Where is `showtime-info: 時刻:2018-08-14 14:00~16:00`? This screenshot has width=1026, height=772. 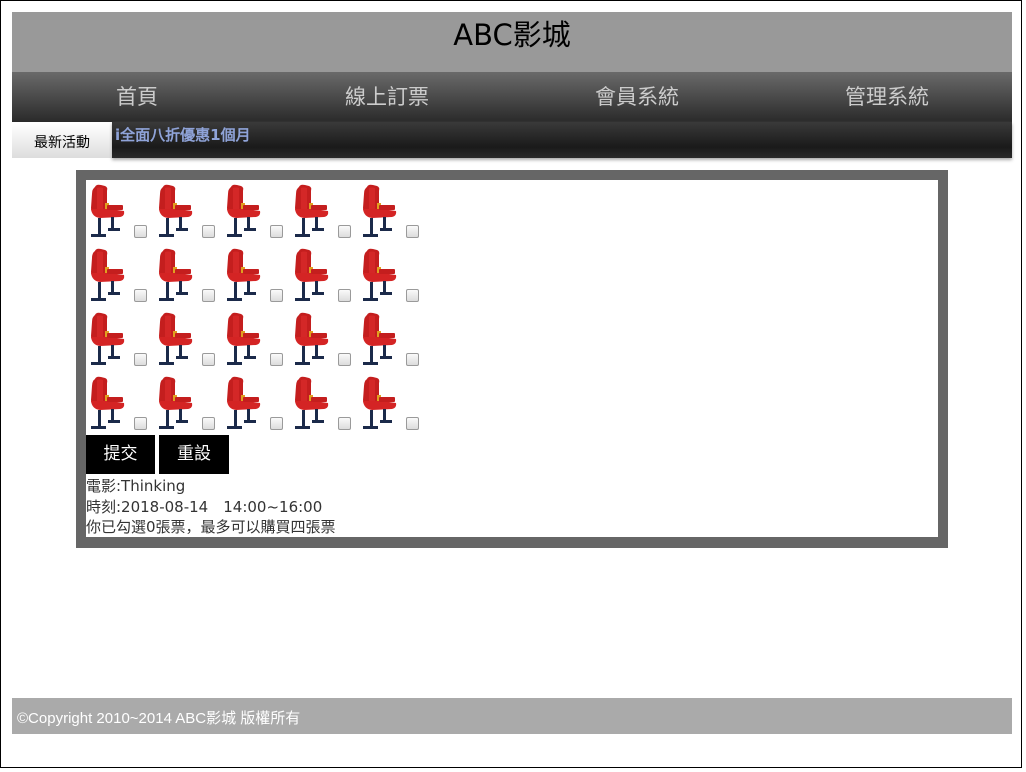 showtime-info: 時刻:2018-08-14 14:00~16:00 is located at coordinates (204, 507).